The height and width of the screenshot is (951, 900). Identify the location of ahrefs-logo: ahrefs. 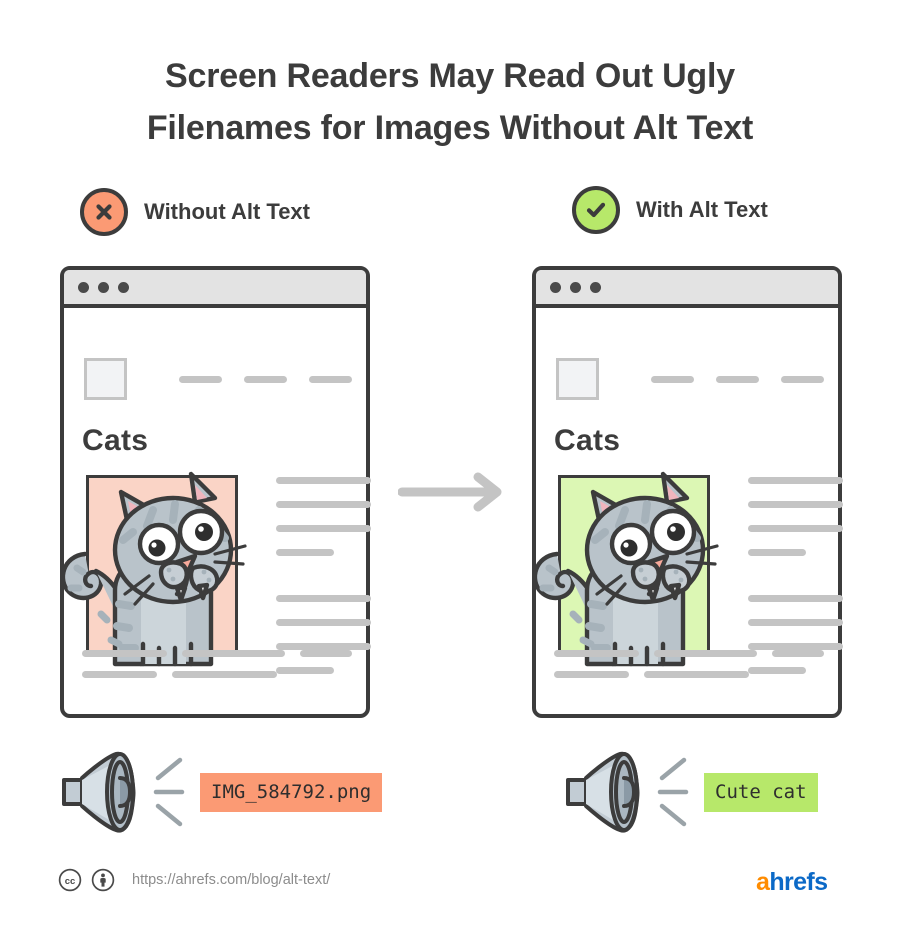
(792, 882).